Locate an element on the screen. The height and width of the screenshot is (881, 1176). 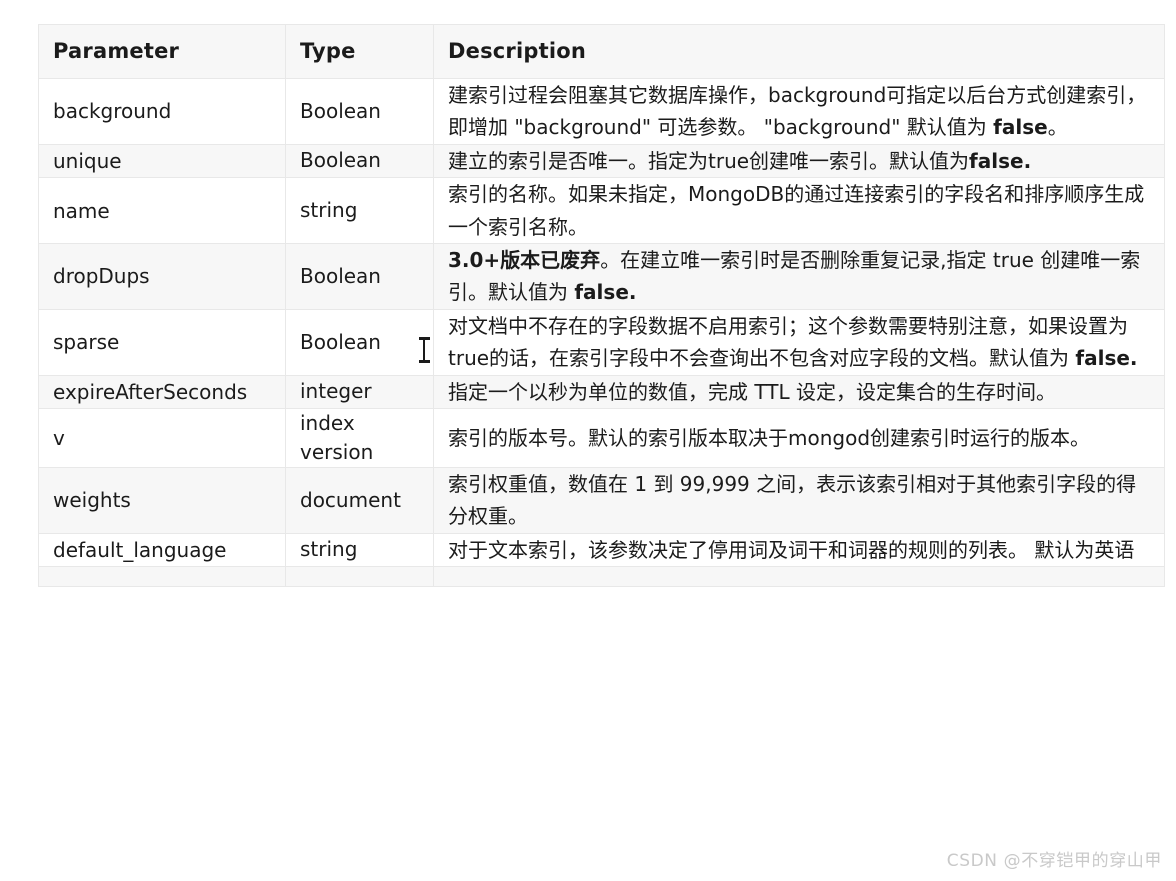
description-text: 对于文本索引，该参数决定了停用词及词干和词器的规则的列表。 默认为英语 is located at coordinates (791, 549).